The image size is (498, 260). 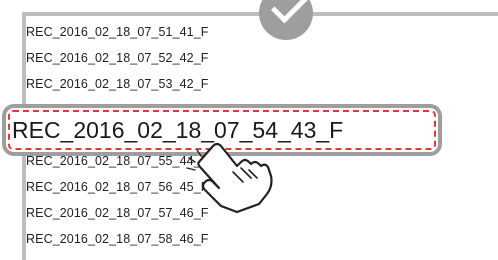 I want to click on file-list-item: REC_2016_02_18_07_58_46_F, so click(x=117, y=239).